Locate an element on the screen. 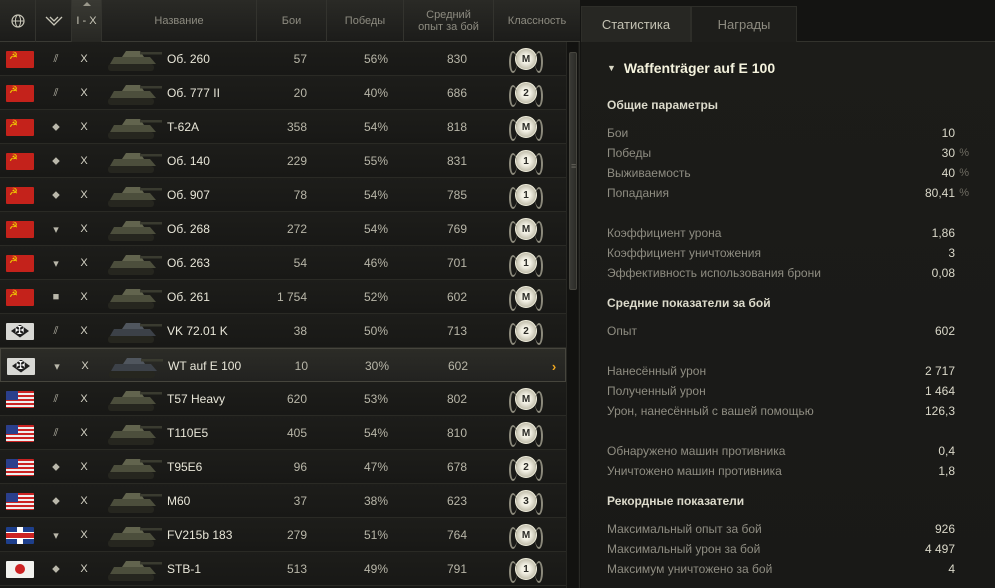 The height and width of the screenshot is (588, 995). battles-value: 272 is located at coordinates (296, 229).